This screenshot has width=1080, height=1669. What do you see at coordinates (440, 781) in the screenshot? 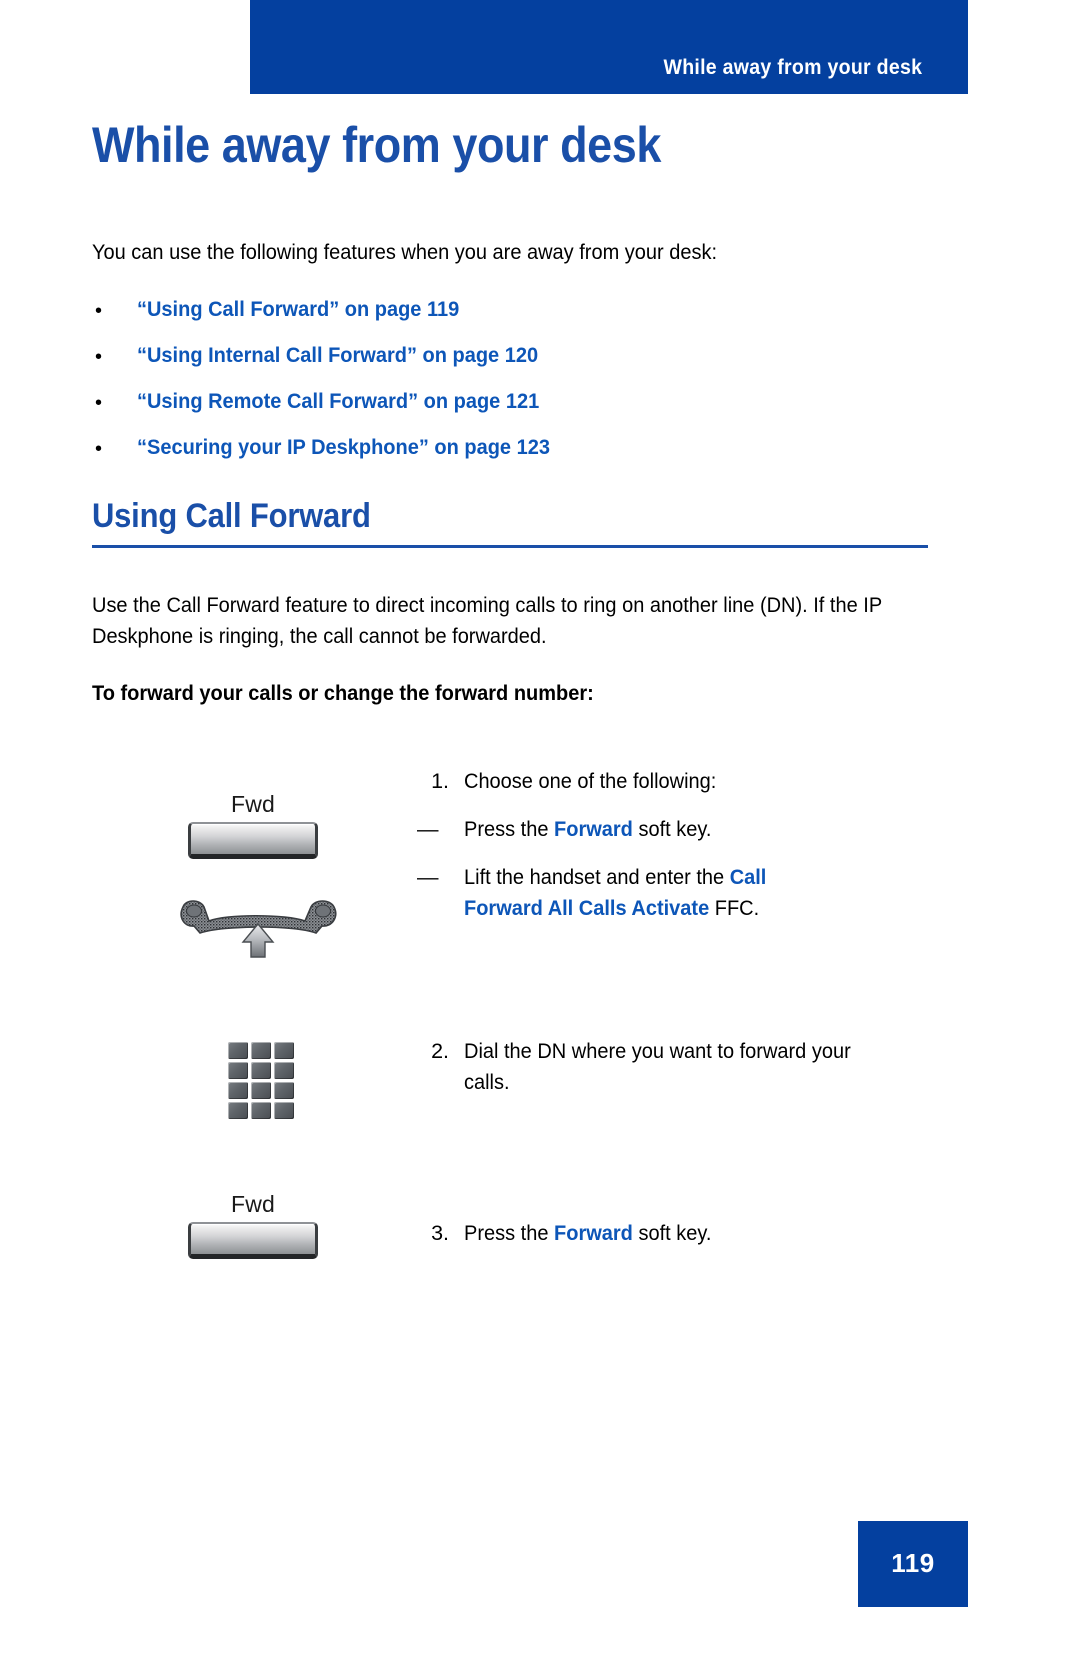
I see `step-number: 1.` at bounding box center [440, 781].